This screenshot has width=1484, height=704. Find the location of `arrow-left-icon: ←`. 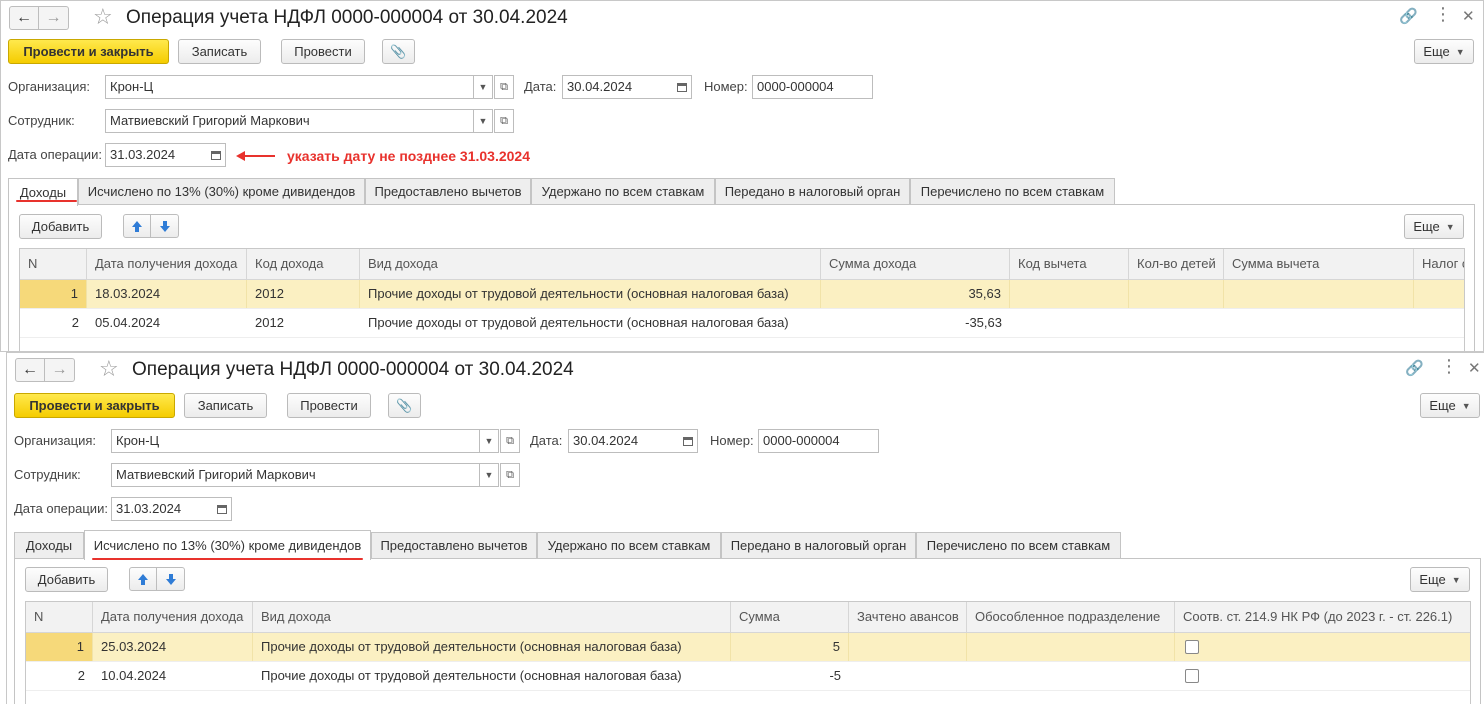

arrow-left-icon: ← is located at coordinates (24, 17).